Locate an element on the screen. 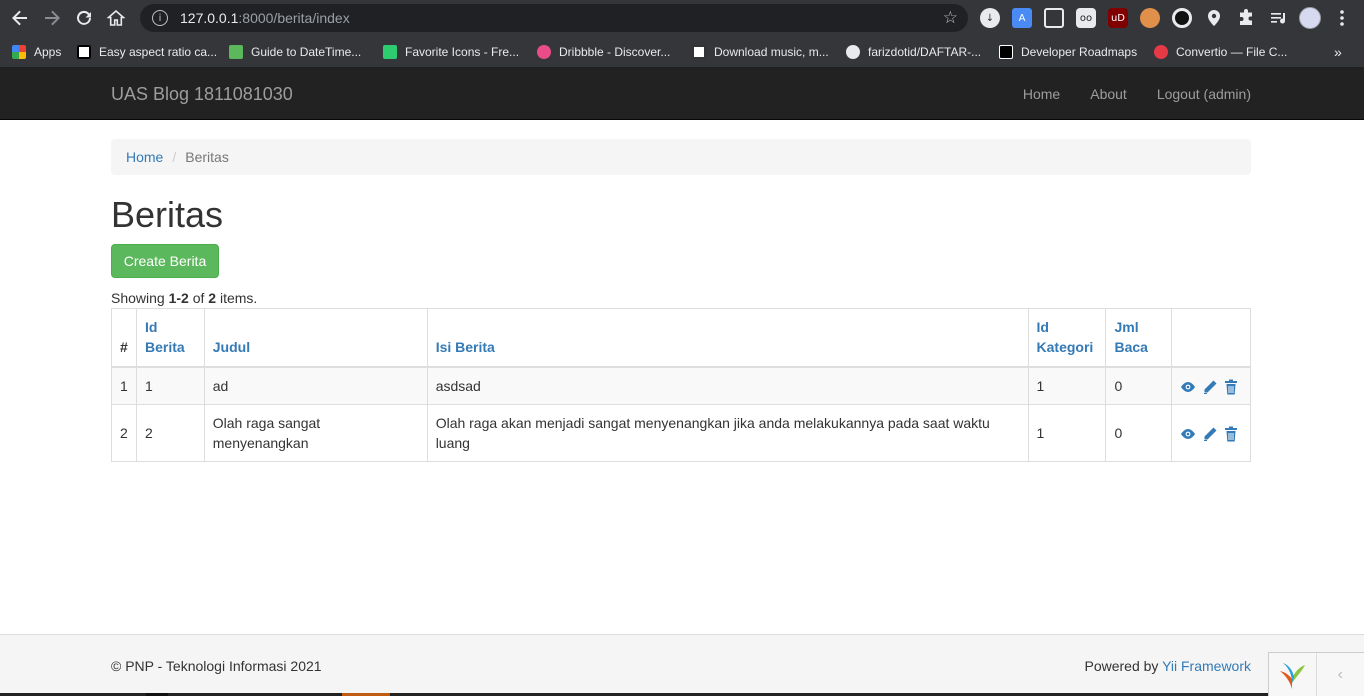 Image resolution: width=1364 pixels, height=696 pixels. url-host: 127.0.0.1 is located at coordinates (209, 18).